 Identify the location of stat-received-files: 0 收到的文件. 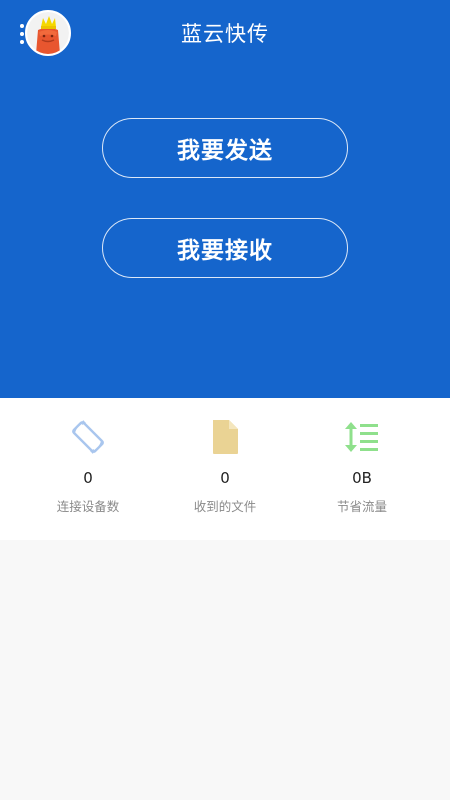
(225, 469).